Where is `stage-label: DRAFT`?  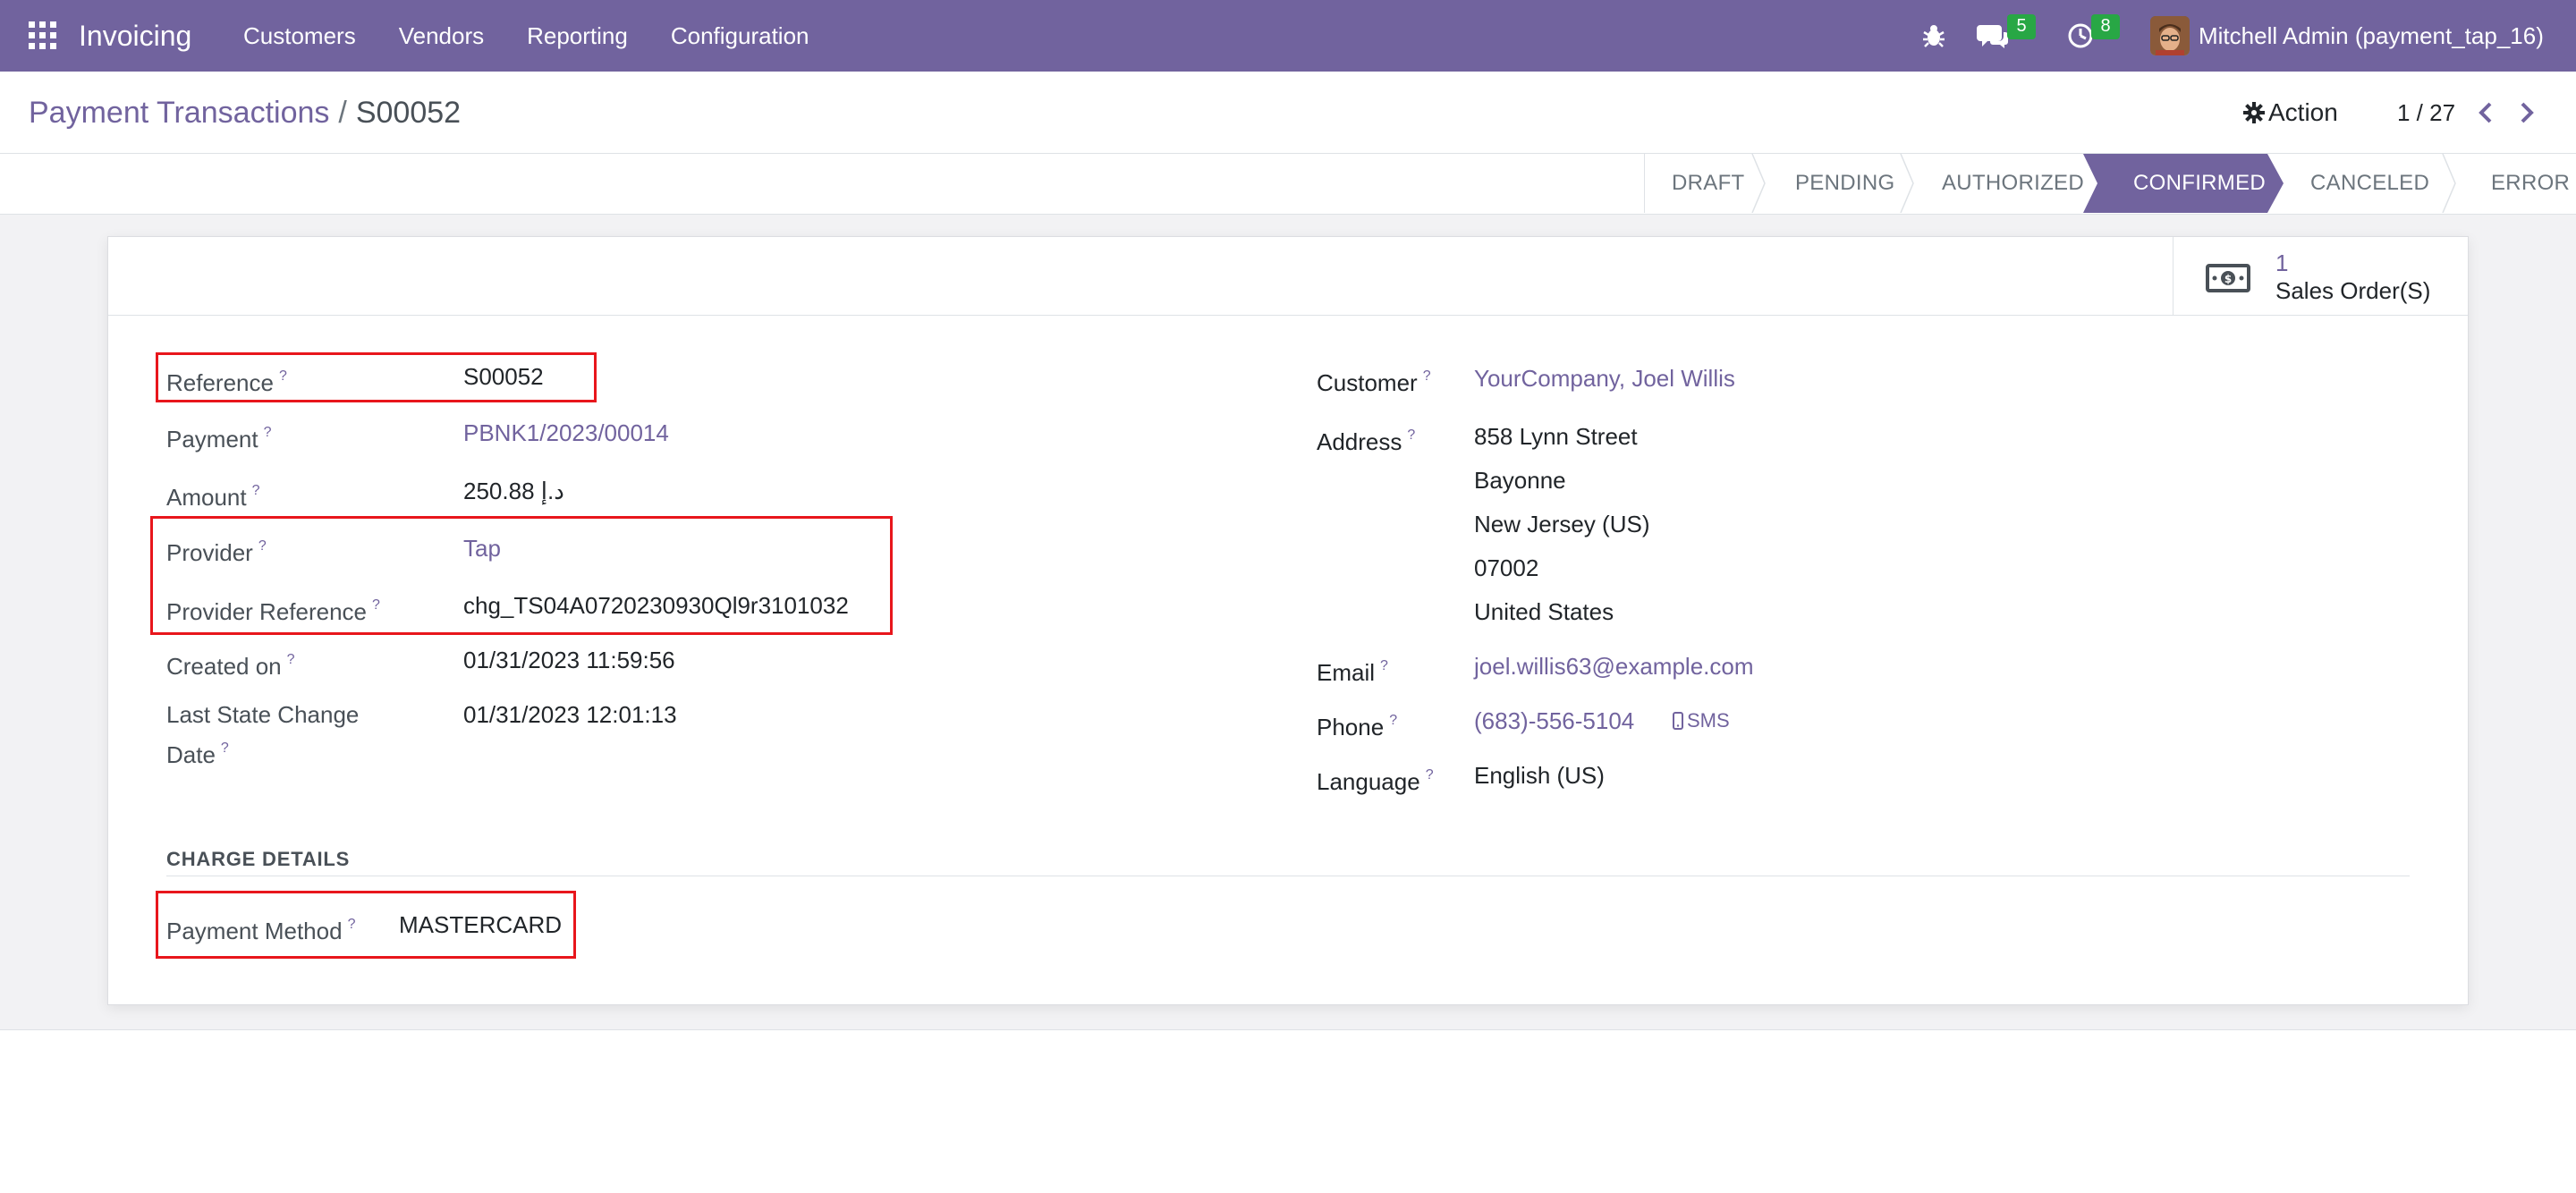
stage-label: DRAFT is located at coordinates (1708, 183).